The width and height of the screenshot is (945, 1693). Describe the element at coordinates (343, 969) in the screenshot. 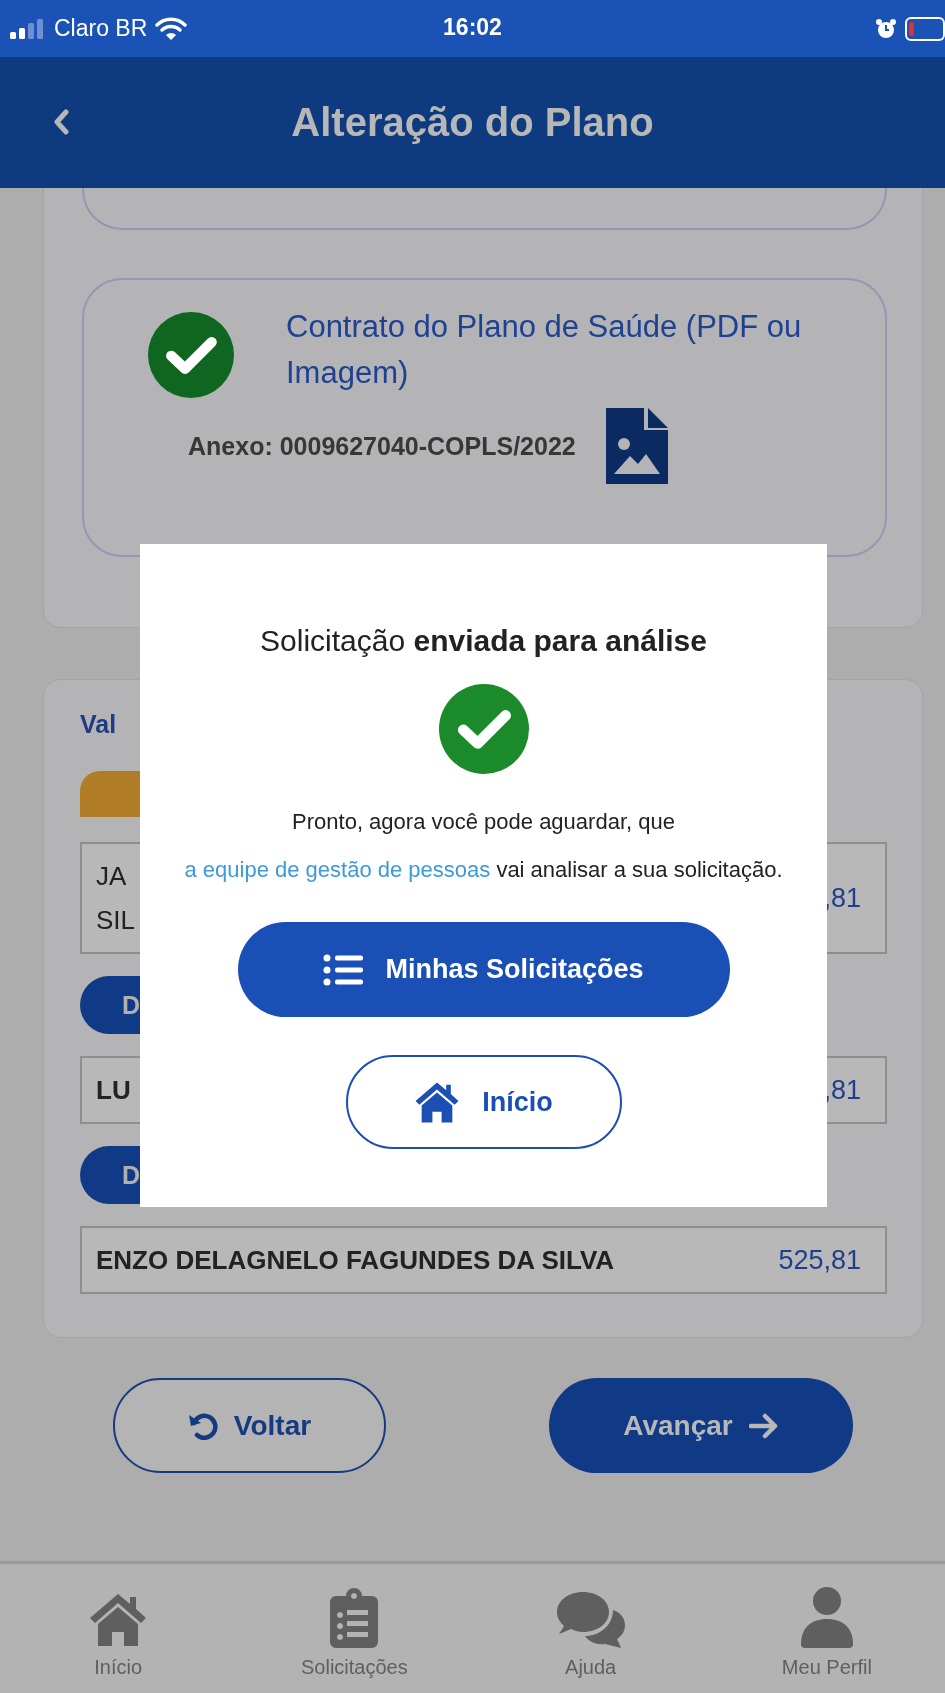

I see `list-icon` at that location.